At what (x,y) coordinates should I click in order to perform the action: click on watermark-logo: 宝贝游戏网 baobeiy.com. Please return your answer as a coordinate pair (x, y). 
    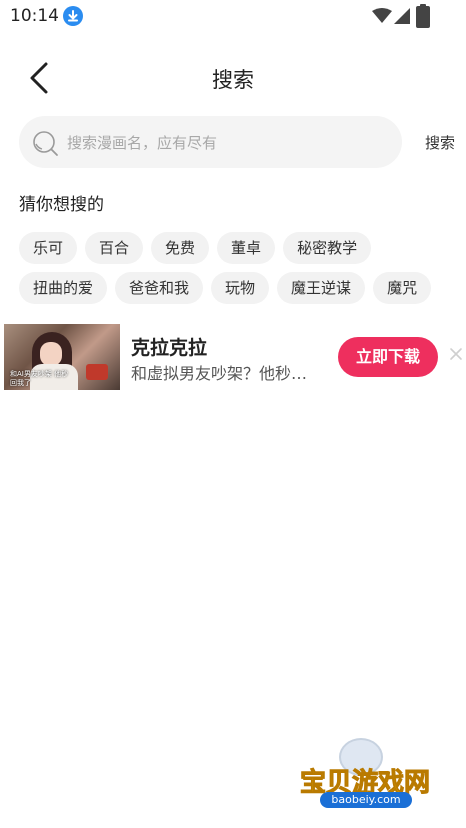
    Looking at the image, I should click on (365, 780).